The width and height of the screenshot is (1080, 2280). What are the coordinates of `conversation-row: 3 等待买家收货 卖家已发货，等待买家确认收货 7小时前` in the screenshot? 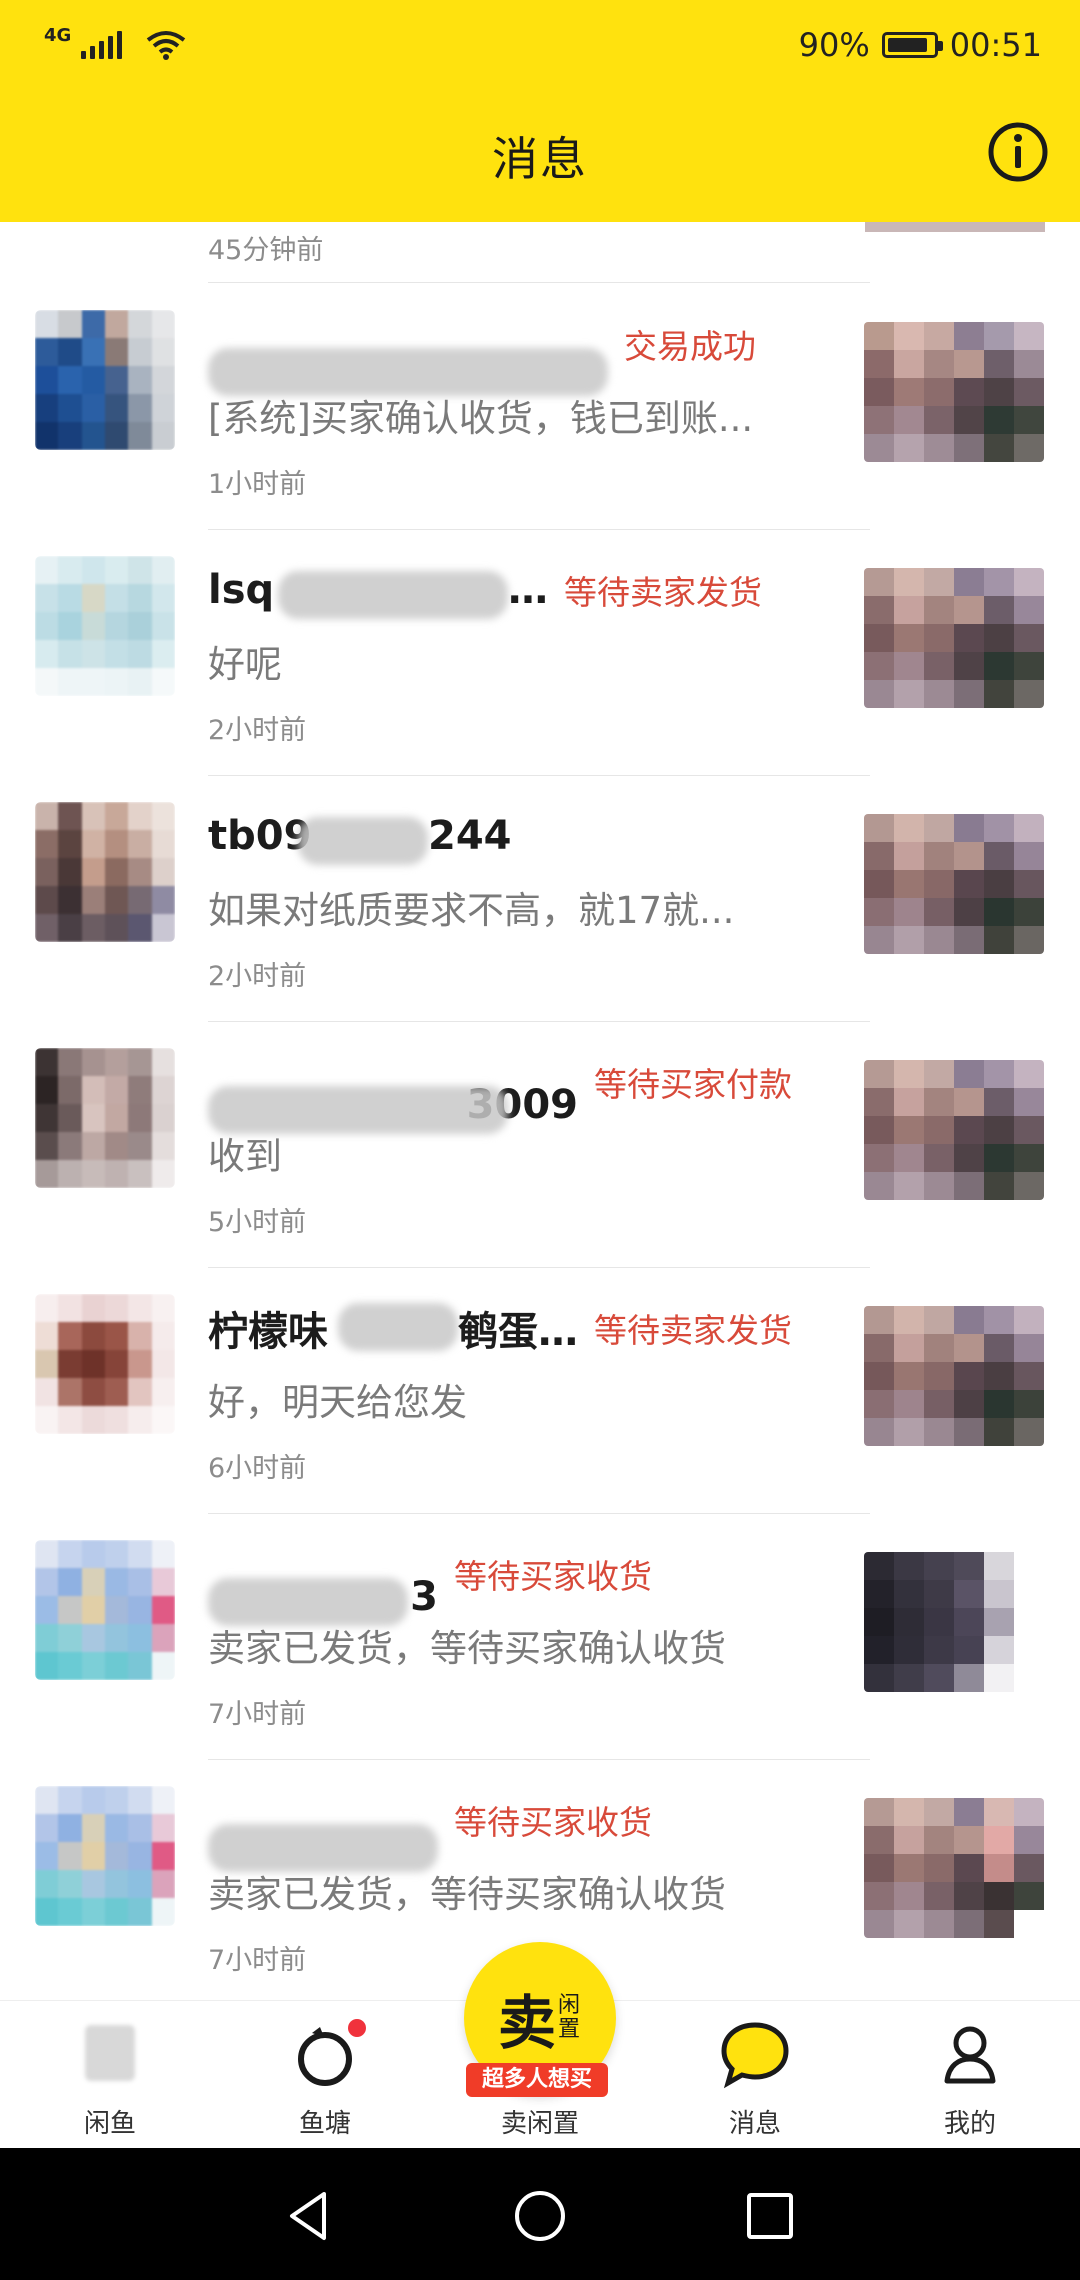 It's located at (540, 1637).